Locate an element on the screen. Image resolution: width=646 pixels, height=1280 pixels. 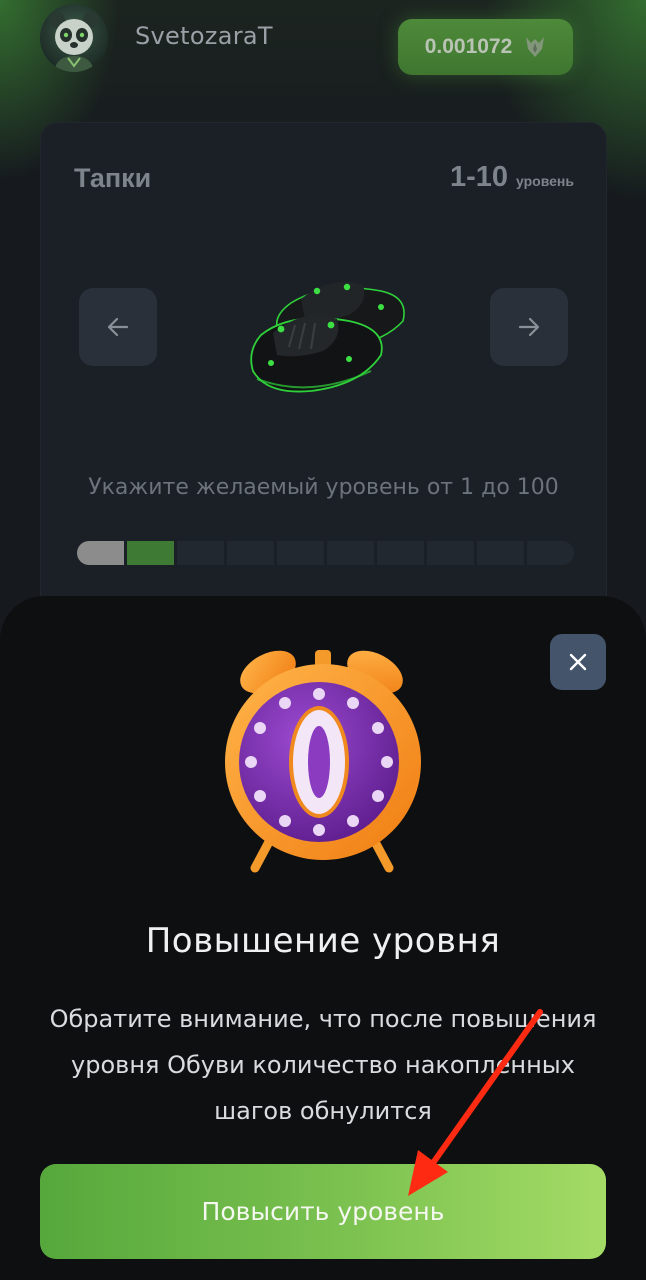
slipper-image is located at coordinates (327, 337).